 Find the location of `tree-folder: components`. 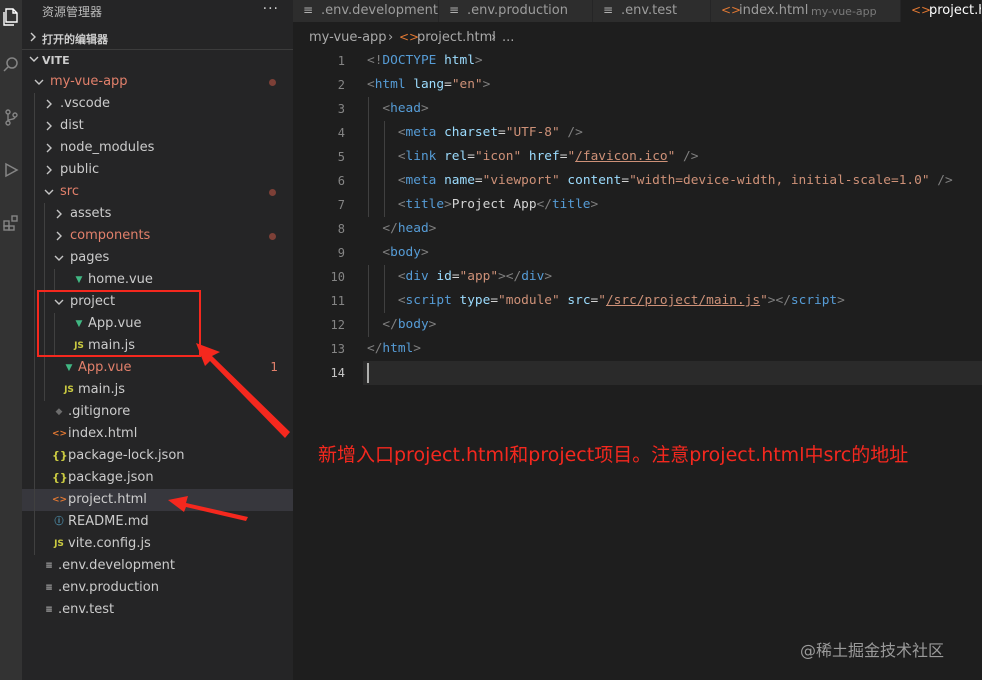

tree-folder: components is located at coordinates (157, 236).